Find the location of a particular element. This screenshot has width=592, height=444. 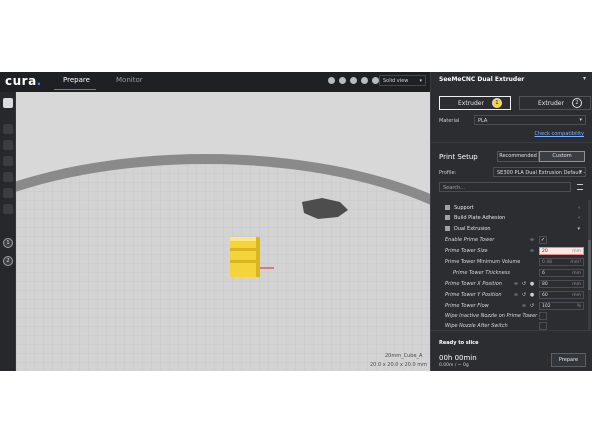

check-compatibility-link: Check compatibility is located at coordinates (560, 134).